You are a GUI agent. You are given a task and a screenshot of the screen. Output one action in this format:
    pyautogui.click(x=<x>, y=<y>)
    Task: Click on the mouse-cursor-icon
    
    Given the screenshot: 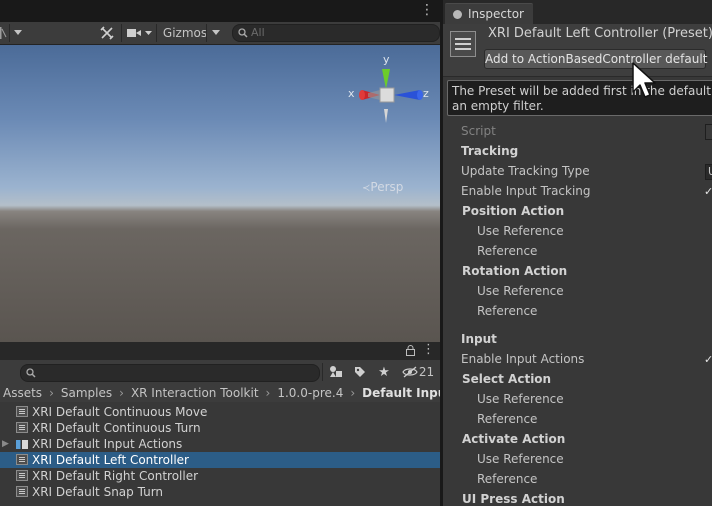 What is the action you would take?
    pyautogui.click(x=644, y=80)
    